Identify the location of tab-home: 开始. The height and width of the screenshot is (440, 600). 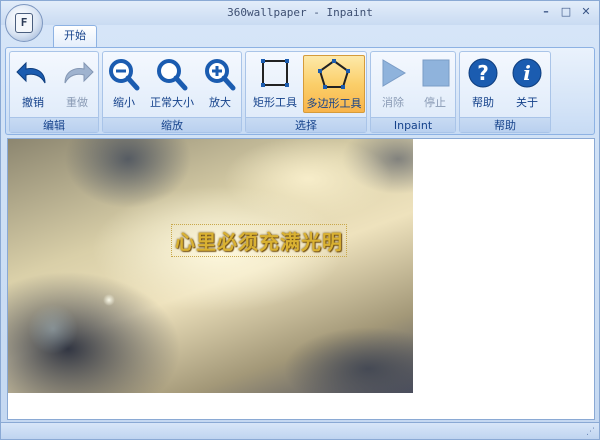
(75, 36).